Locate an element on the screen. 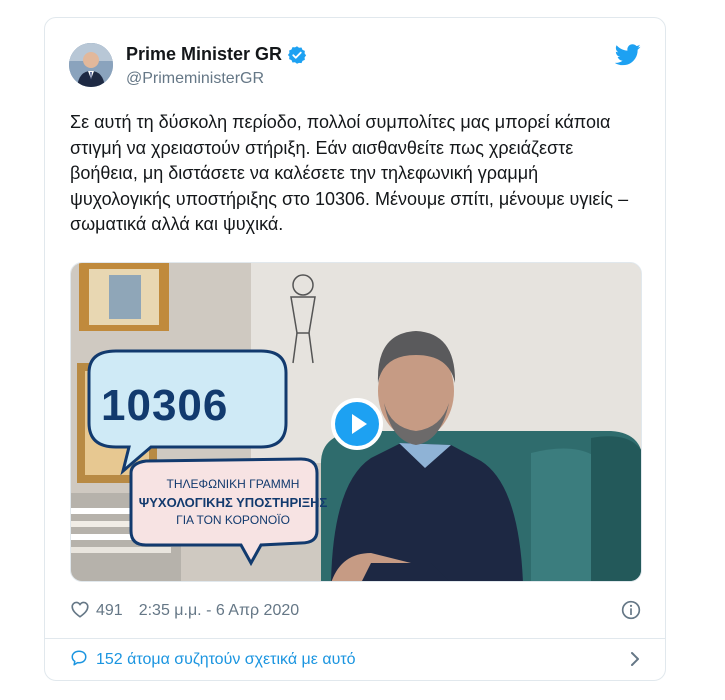 This screenshot has height=700, width=725. play-icon is located at coordinates (359, 424).